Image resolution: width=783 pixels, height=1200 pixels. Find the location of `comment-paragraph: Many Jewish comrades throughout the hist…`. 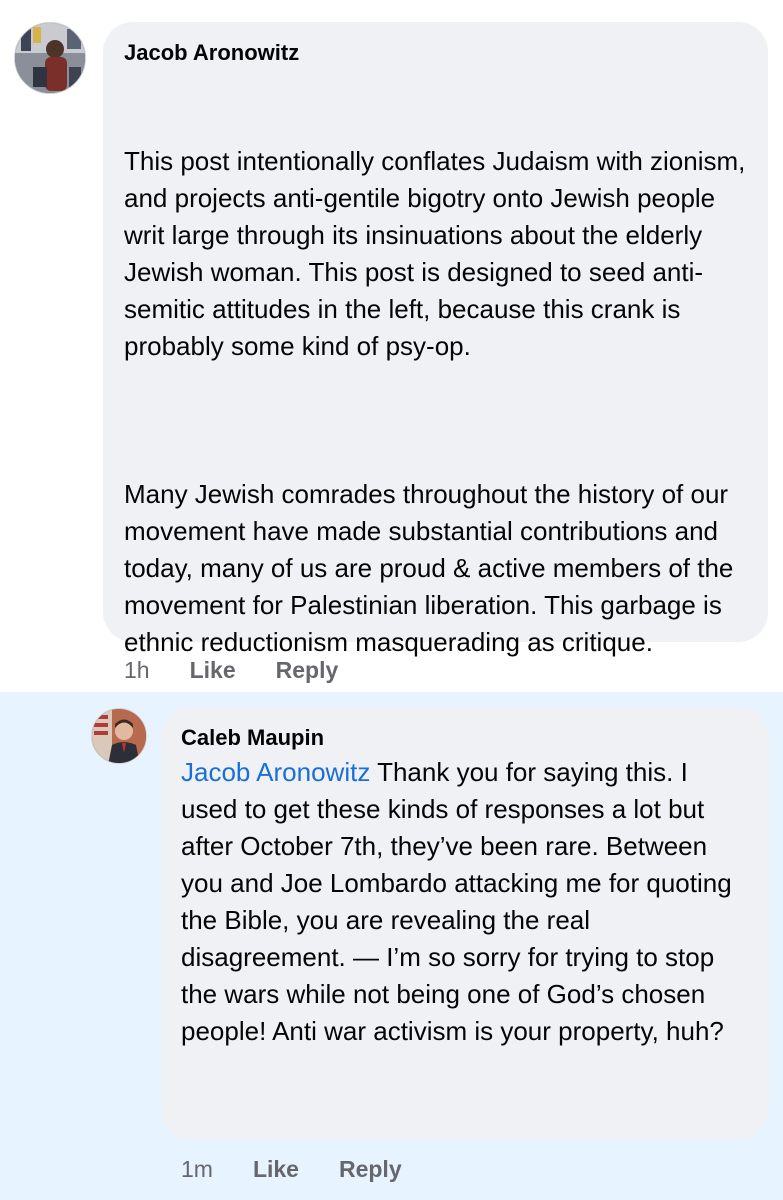

comment-paragraph: Many Jewish comrades throughout the hist… is located at coordinates (432, 568).